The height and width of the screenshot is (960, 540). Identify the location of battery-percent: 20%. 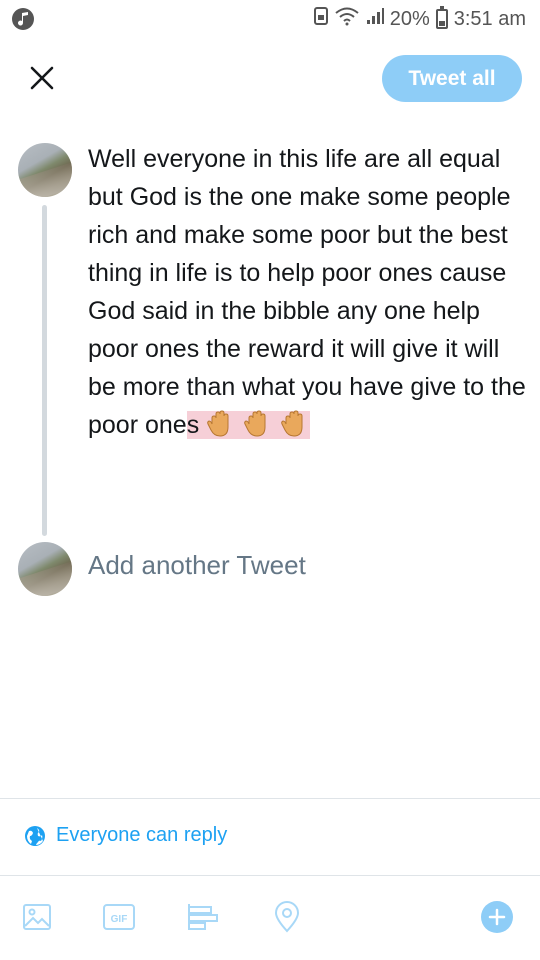
(409, 18).